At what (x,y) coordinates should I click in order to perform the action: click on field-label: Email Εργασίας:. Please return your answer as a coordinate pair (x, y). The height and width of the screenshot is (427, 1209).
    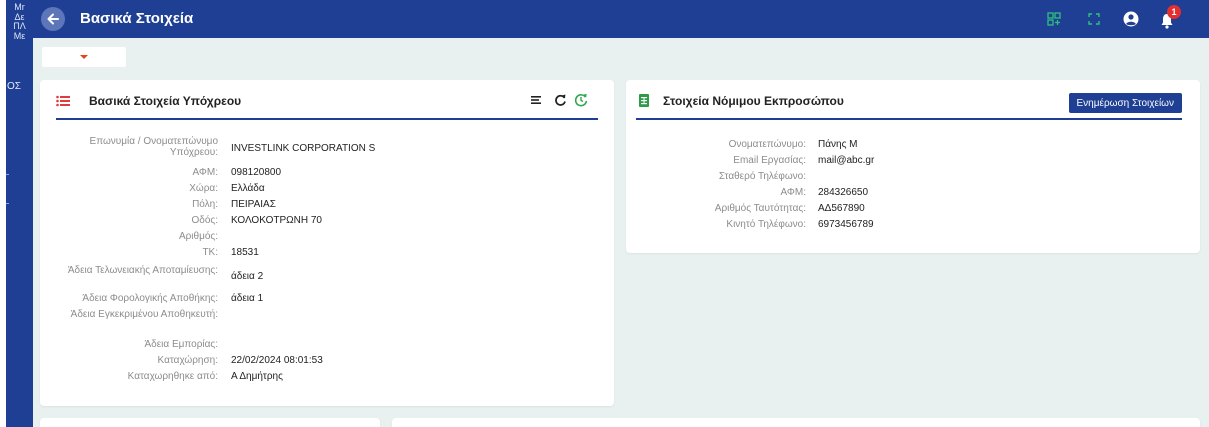
    Looking at the image, I should click on (769, 160).